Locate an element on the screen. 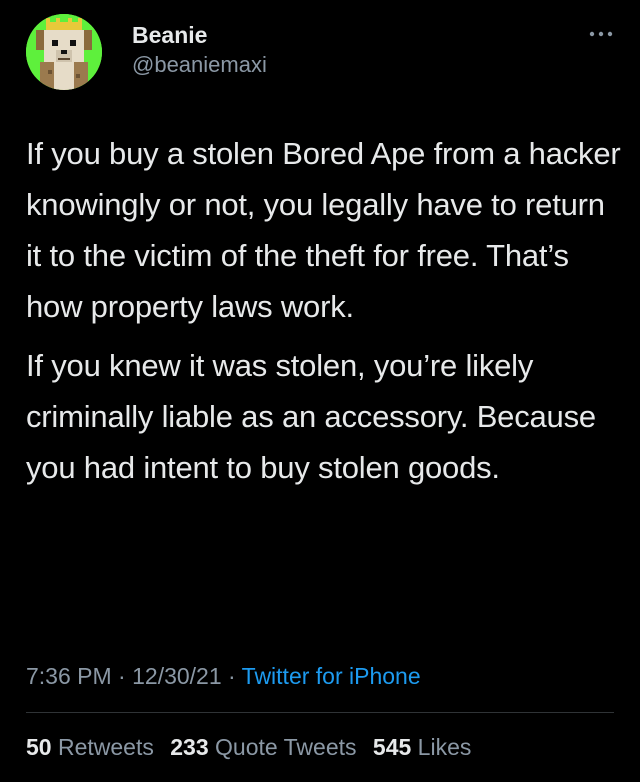 The height and width of the screenshot is (782, 640). divider is located at coordinates (320, 712).